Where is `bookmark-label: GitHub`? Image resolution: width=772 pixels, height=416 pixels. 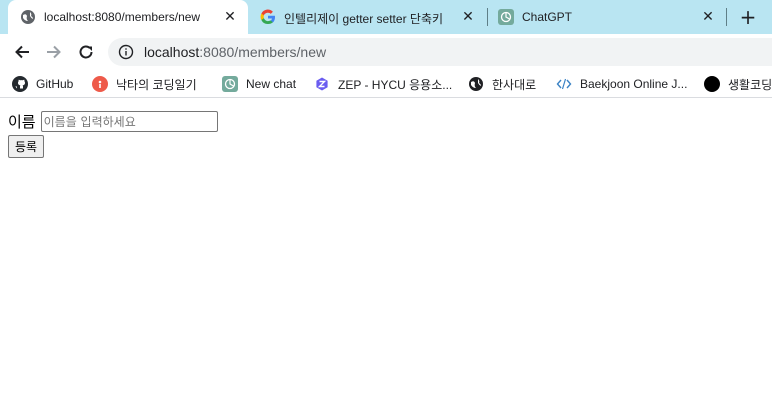 bookmark-label: GitHub is located at coordinates (55, 84).